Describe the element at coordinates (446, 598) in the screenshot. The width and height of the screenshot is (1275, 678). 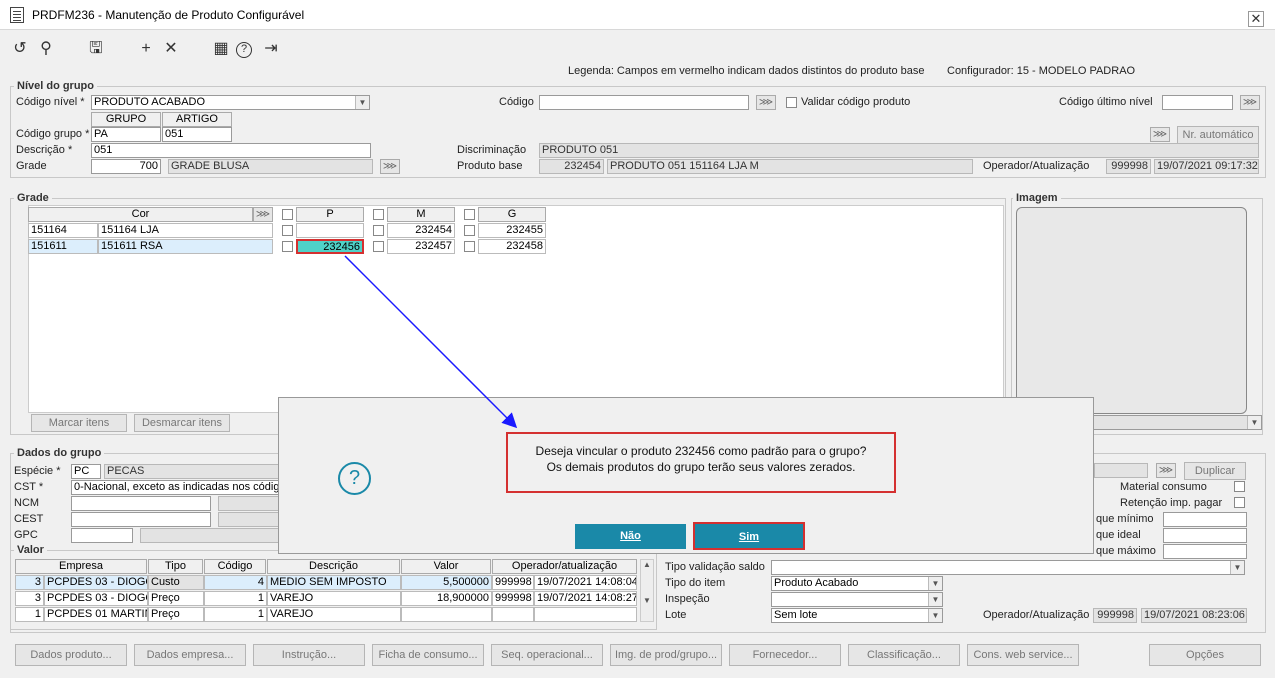
I see `valor-row-valor: 18,900000` at that location.